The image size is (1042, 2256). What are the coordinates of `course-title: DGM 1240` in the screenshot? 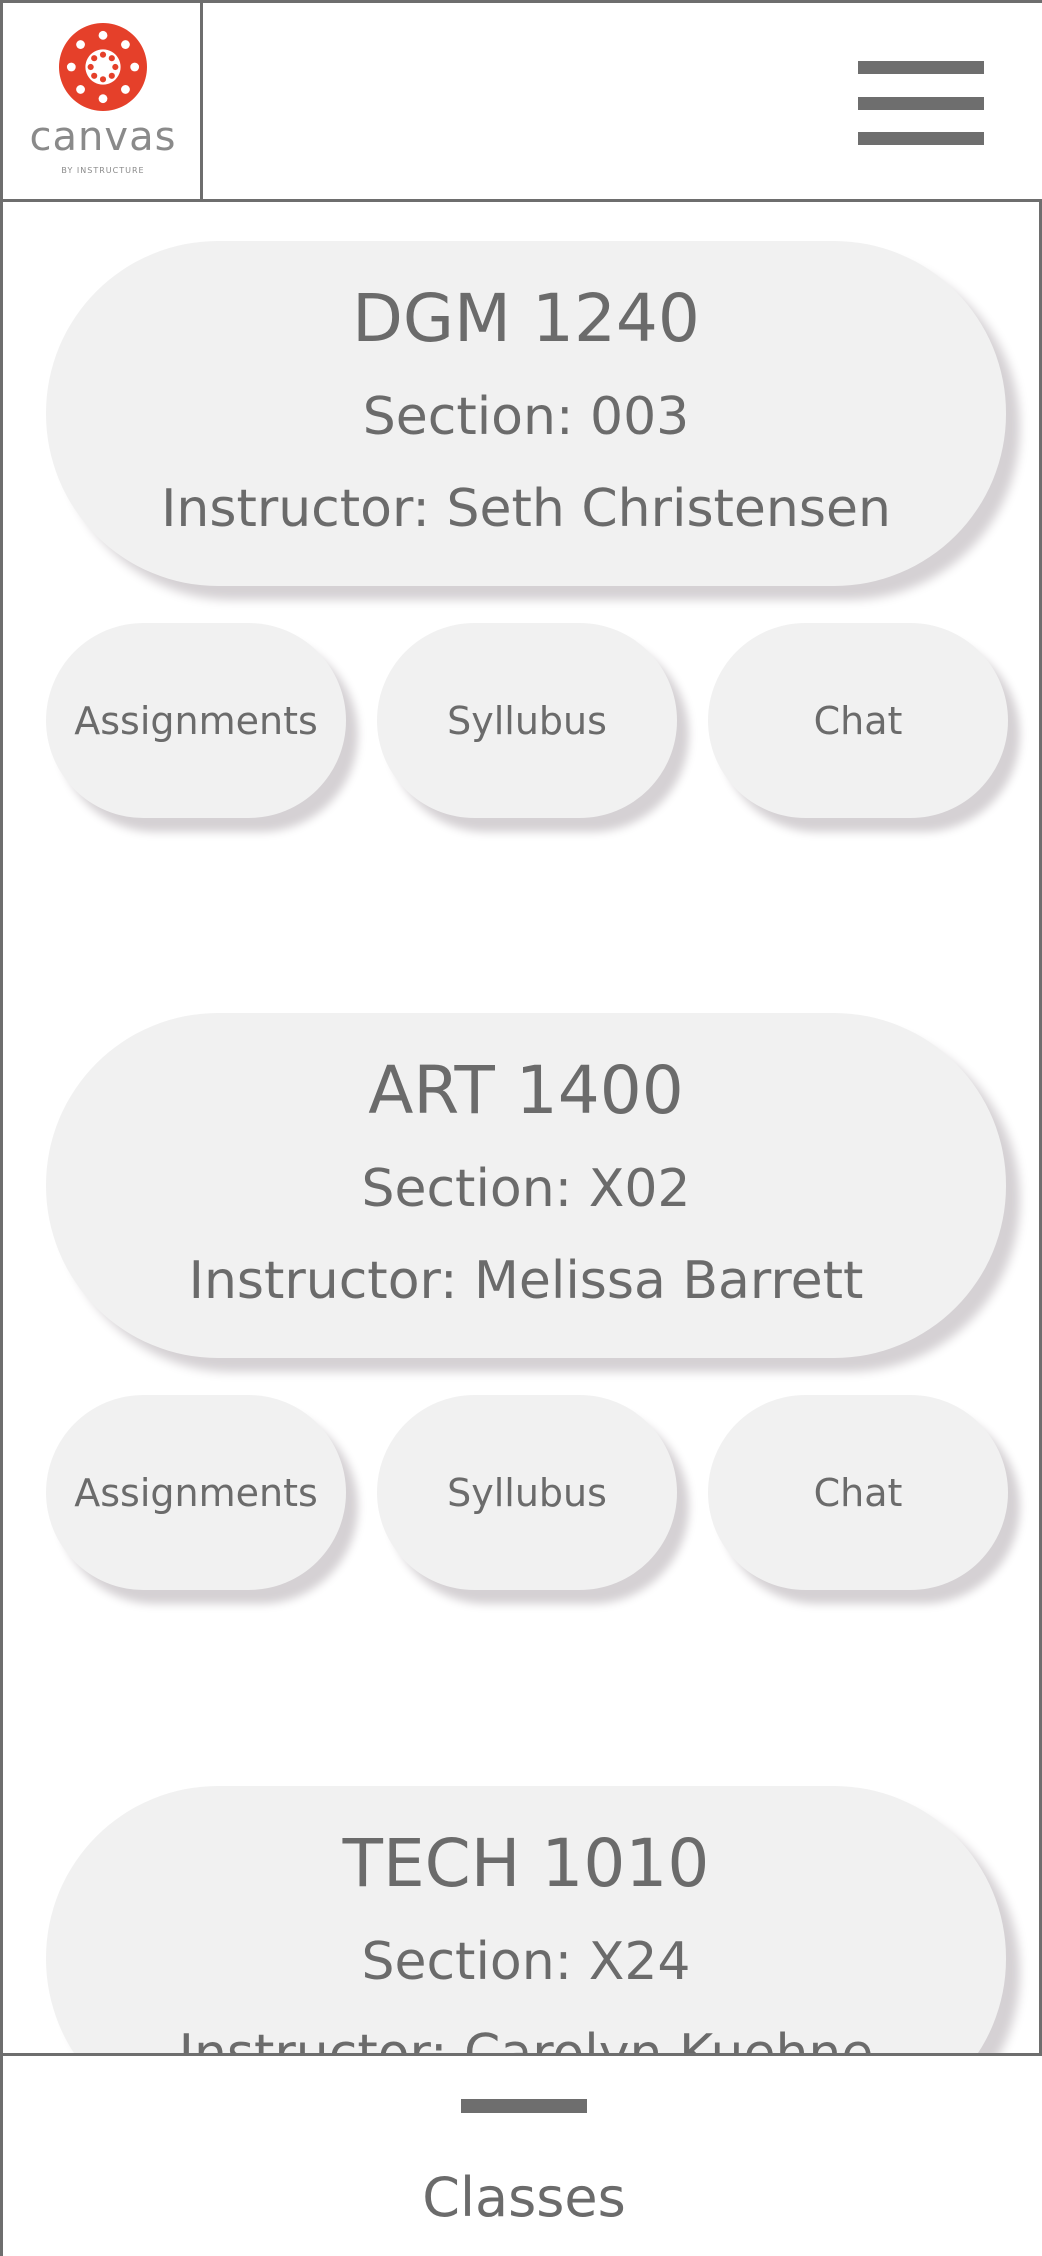 It's located at (526, 318).